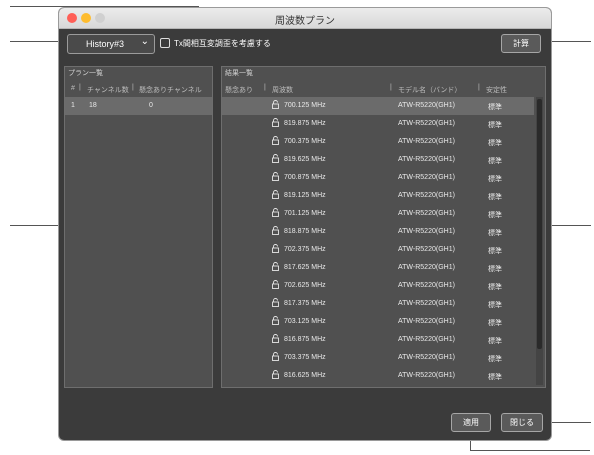  What do you see at coordinates (378, 214) in the screenshot?
I see `result-row: 701.125 MHz ATW-R5220(GH1) 標準` at bounding box center [378, 214].